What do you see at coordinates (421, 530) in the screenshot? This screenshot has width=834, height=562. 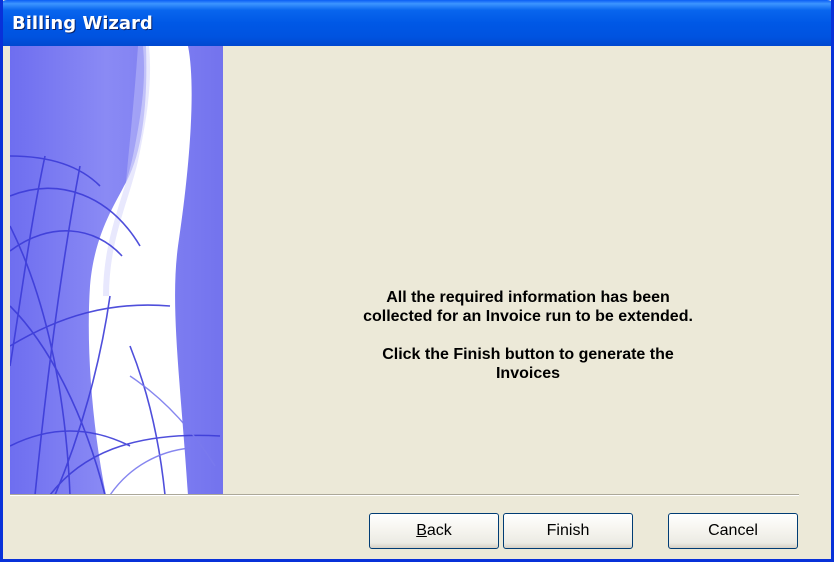 I see `back-mnemonic: B` at bounding box center [421, 530].